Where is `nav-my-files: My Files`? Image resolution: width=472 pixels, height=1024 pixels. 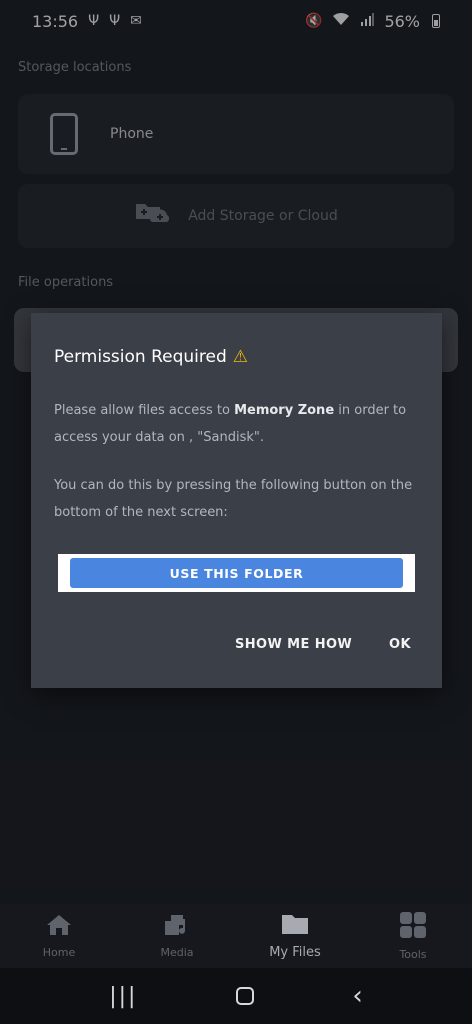 nav-my-files: My Files is located at coordinates (295, 936).